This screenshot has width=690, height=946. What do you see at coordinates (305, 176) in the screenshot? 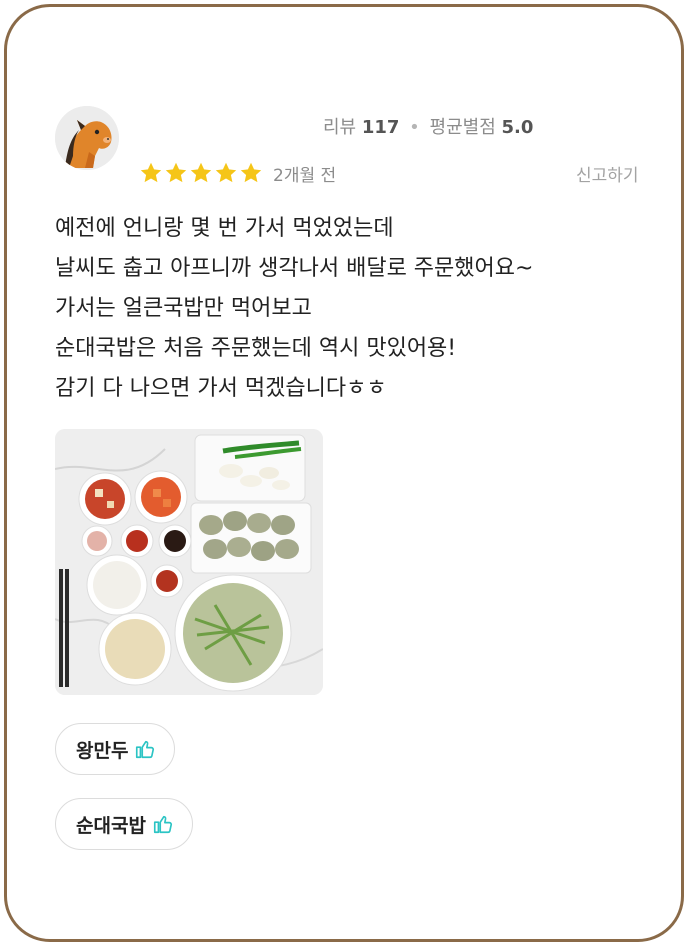
I see `review-date: 2개월 전` at bounding box center [305, 176].